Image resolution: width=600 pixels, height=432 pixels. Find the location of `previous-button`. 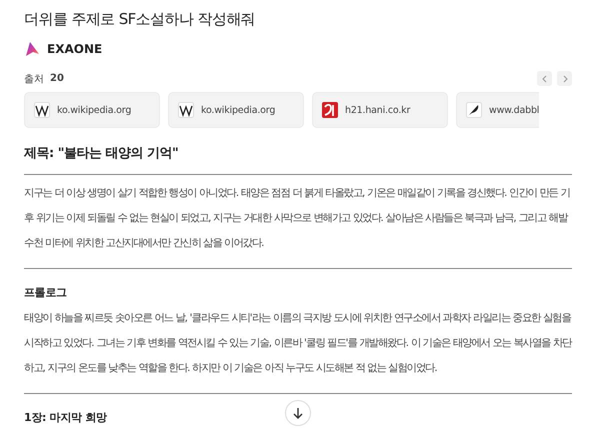

previous-button is located at coordinates (544, 78).